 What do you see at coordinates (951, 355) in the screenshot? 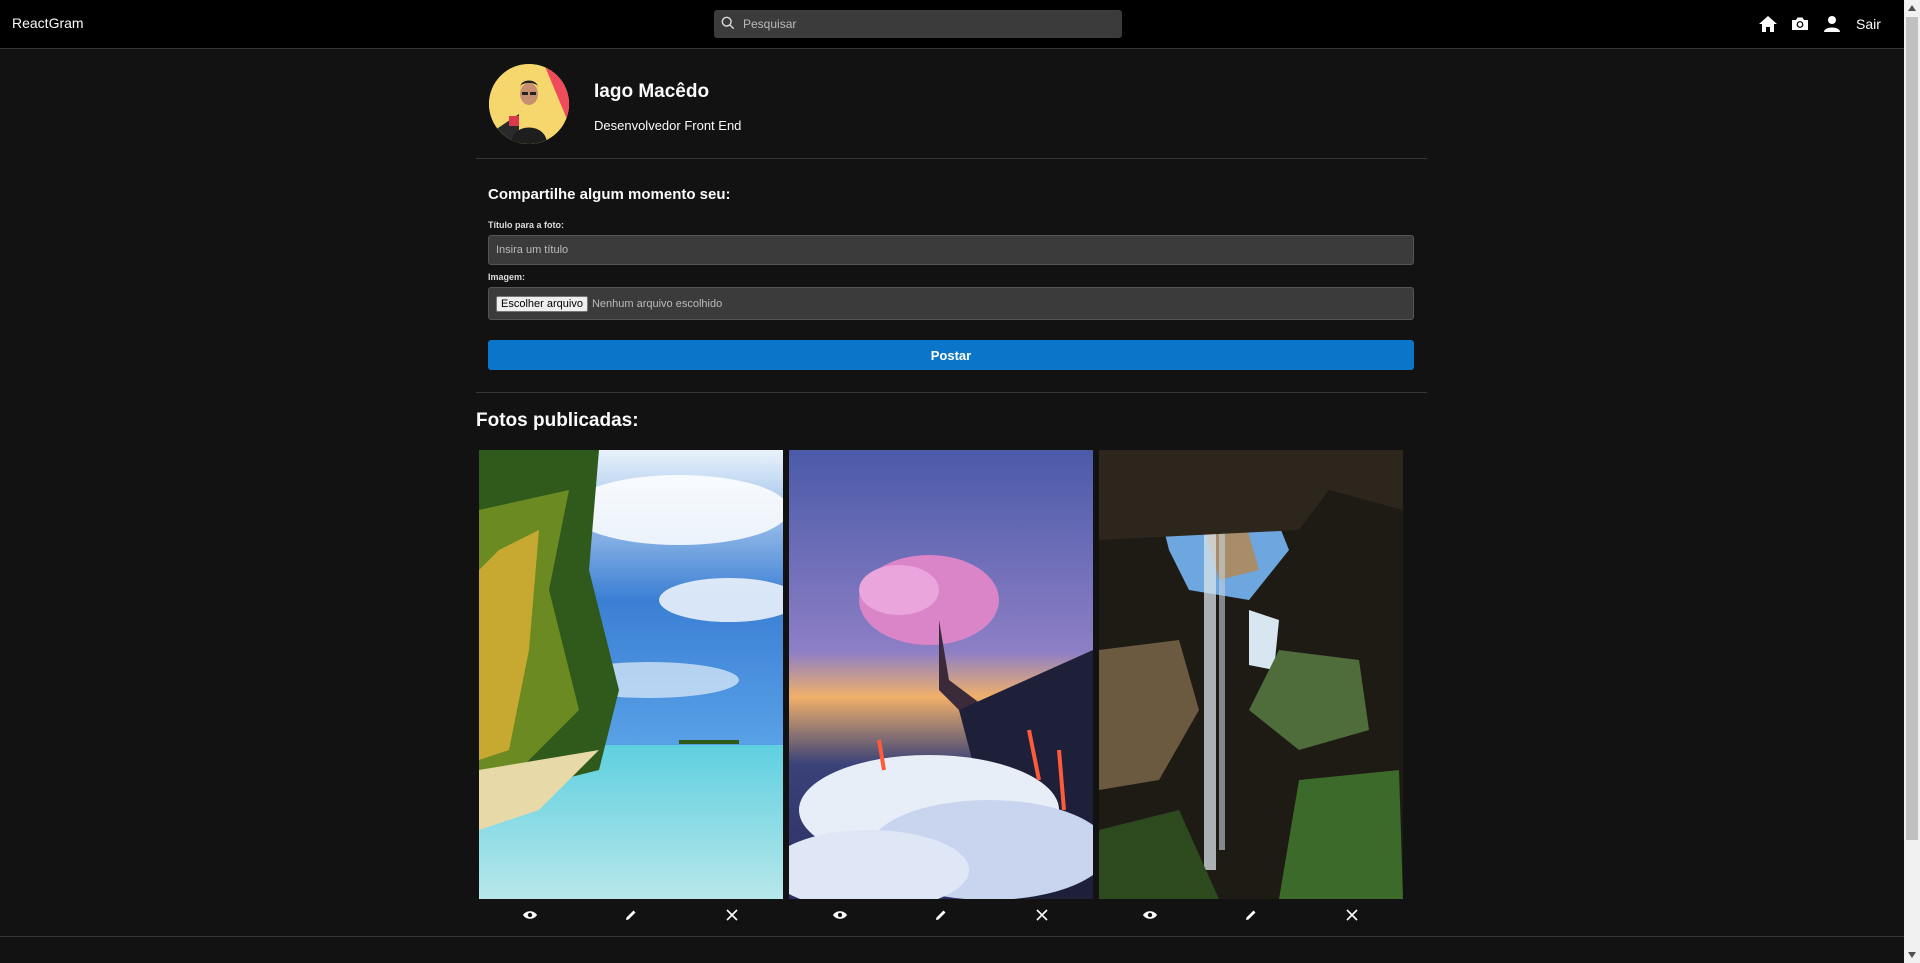
I see `post-button: Postar` at bounding box center [951, 355].